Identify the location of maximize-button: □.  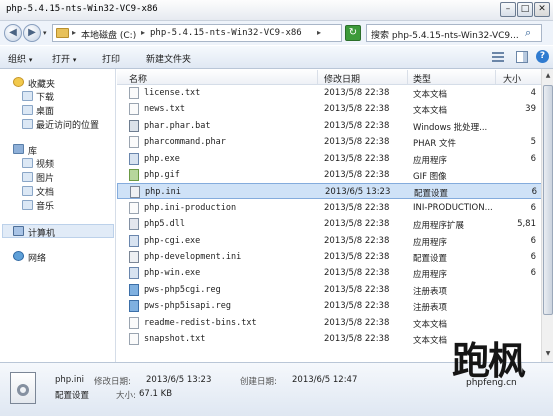
(525, 9).